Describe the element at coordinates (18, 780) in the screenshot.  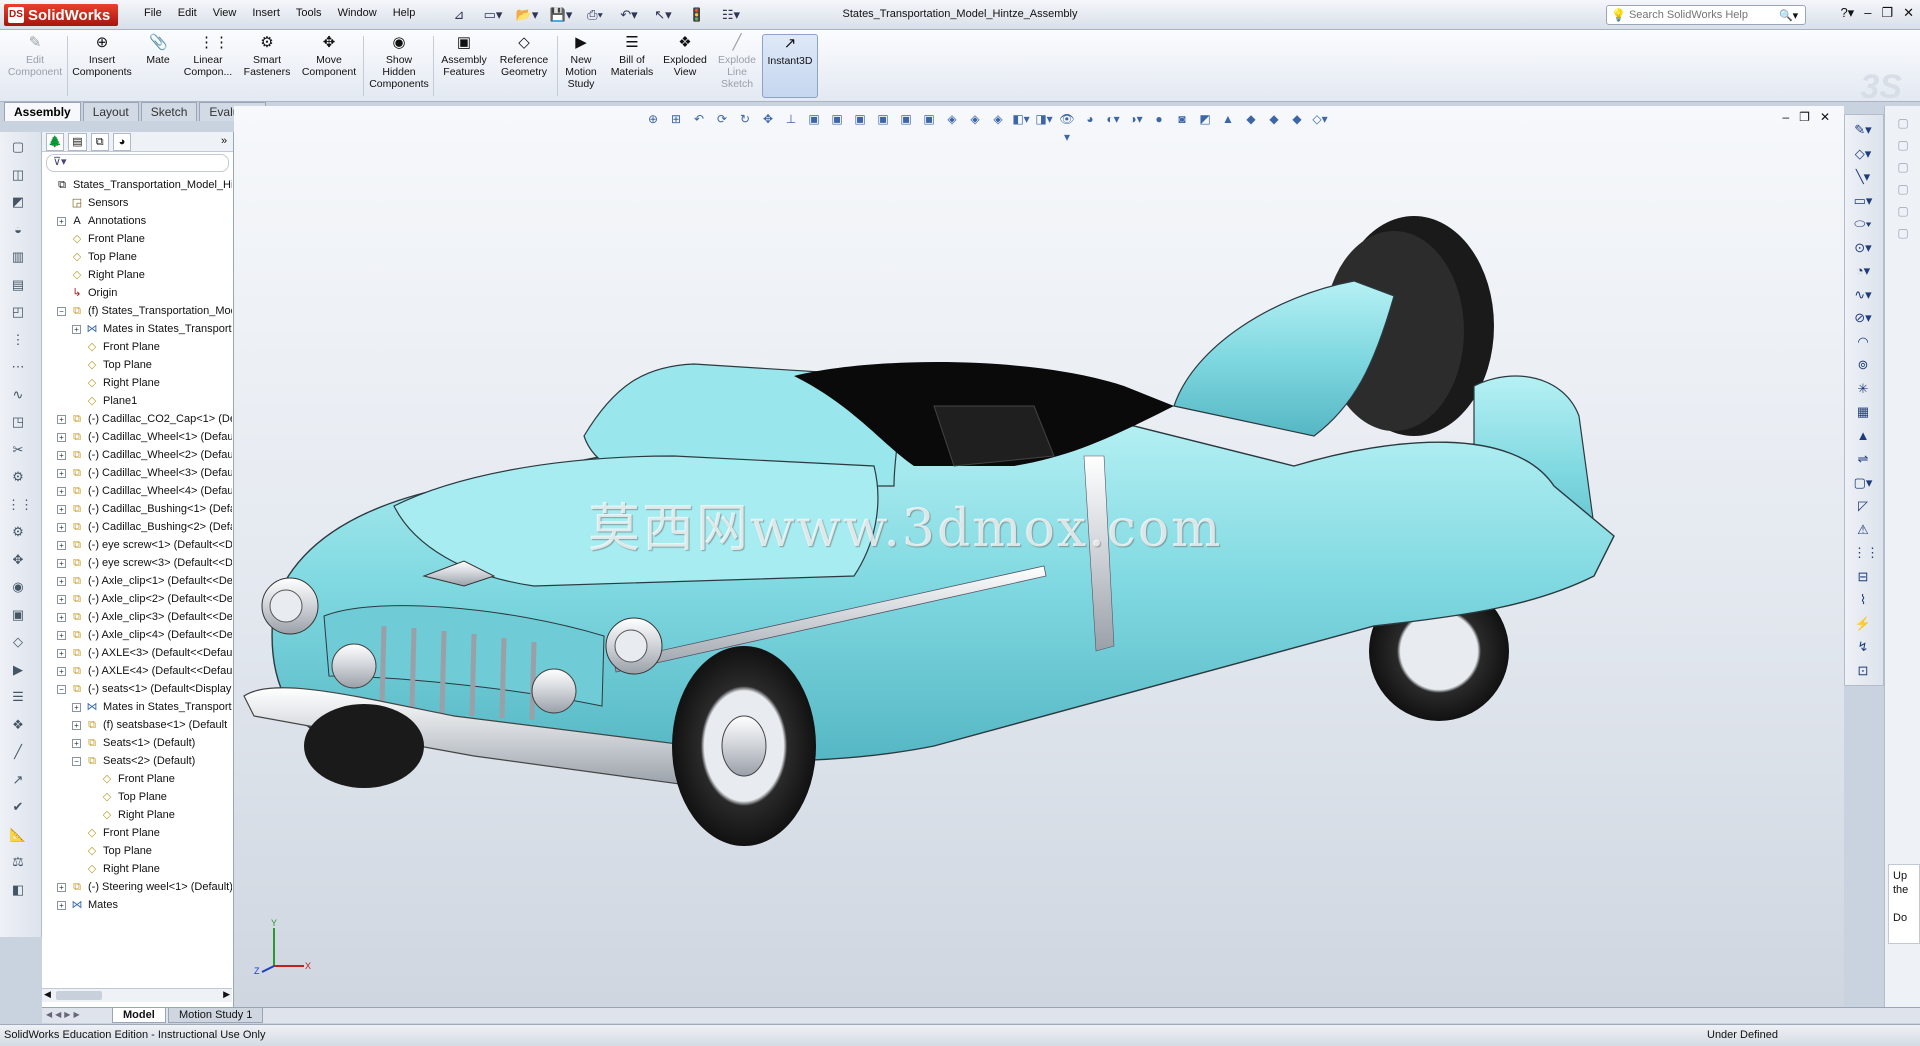
I see `instant-icon: ↗` at that location.